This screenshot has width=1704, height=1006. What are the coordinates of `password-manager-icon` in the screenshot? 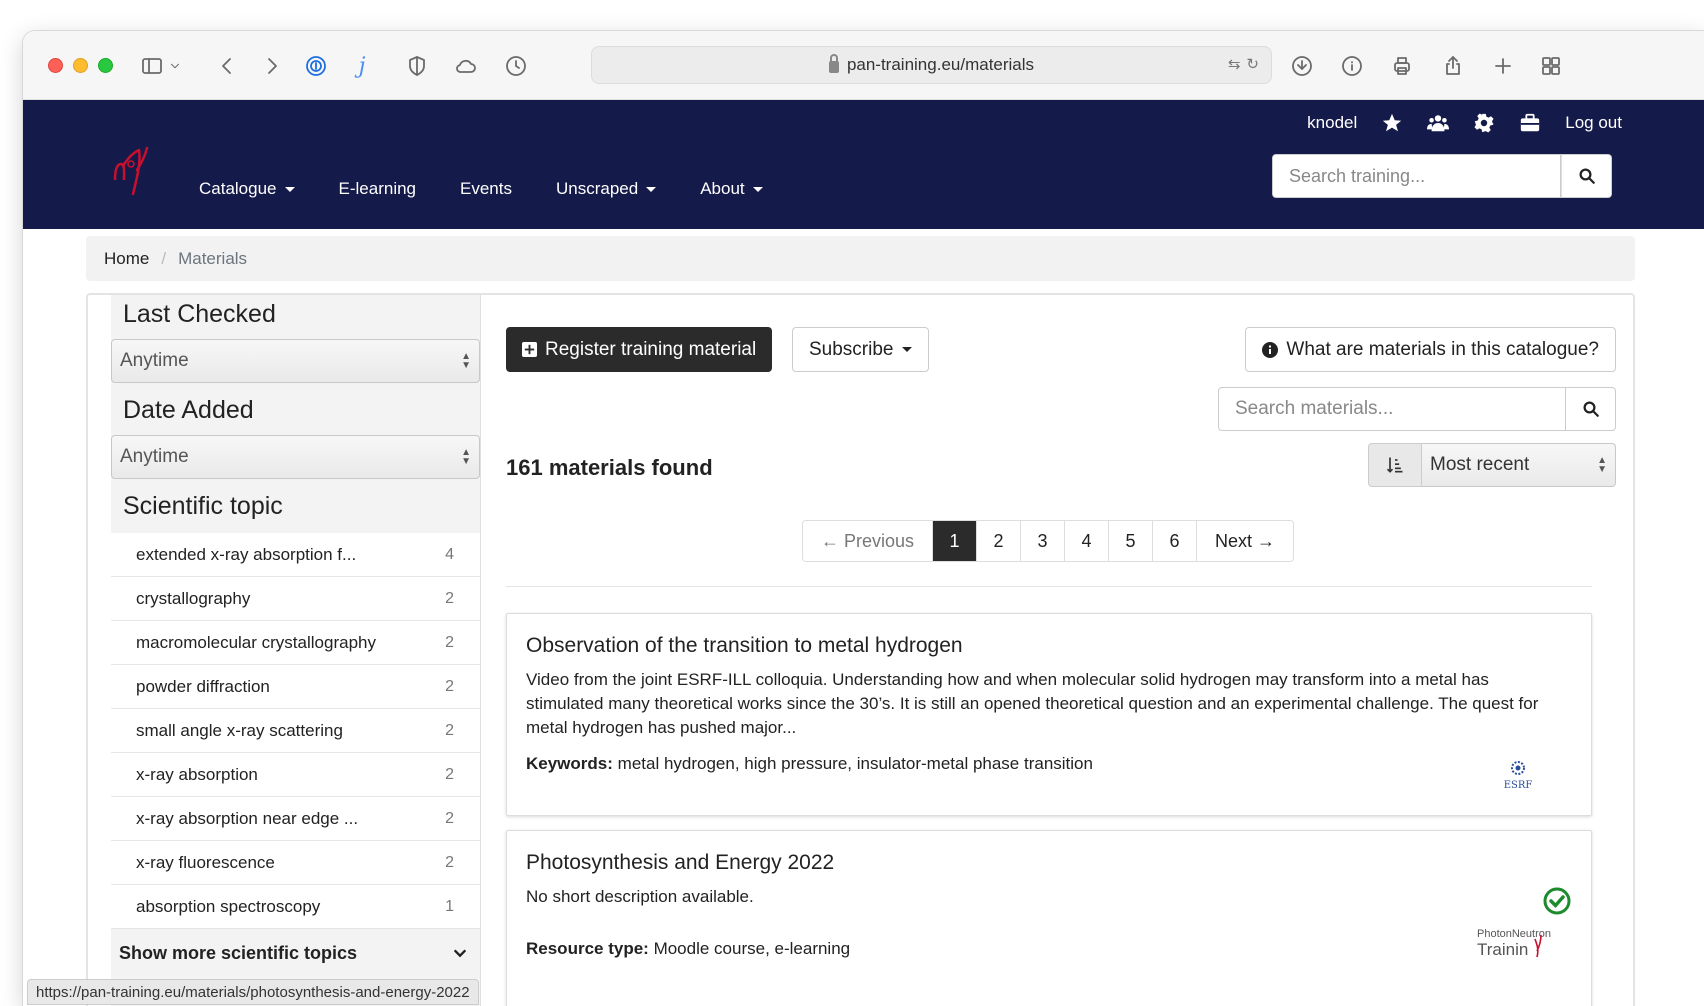 It's located at (316, 66).